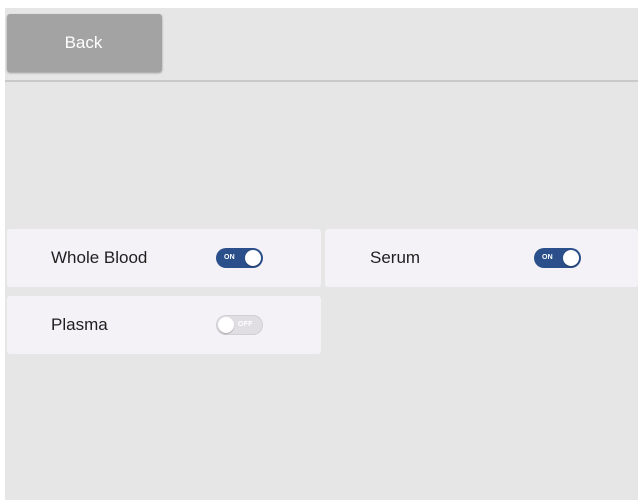 The height and width of the screenshot is (500, 638). What do you see at coordinates (99, 257) in the screenshot?
I see `option-label-whole-blood: Whole Blood` at bounding box center [99, 257].